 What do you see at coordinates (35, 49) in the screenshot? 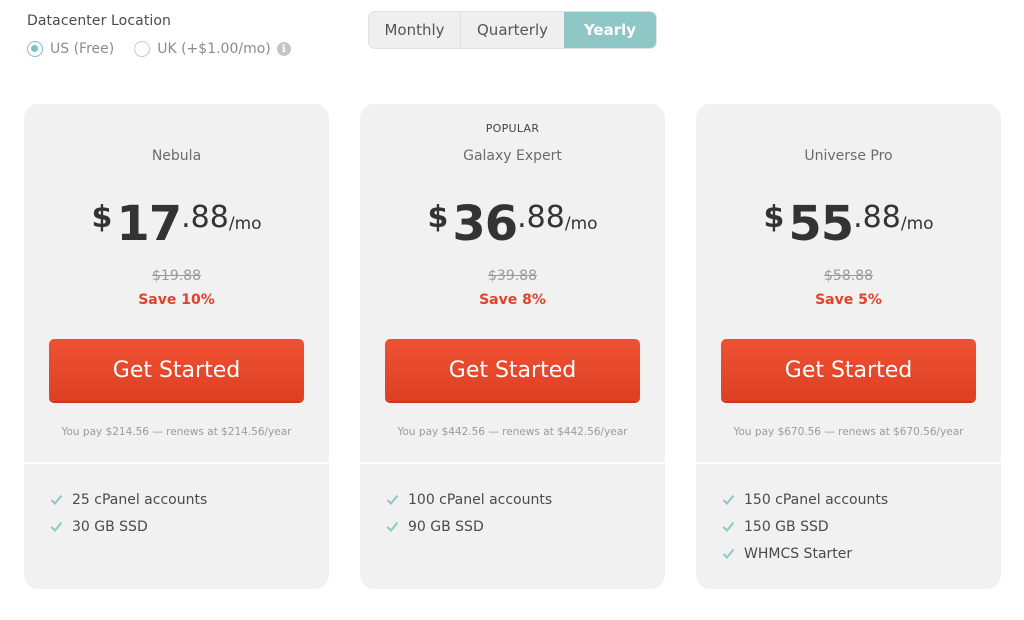
I see `radio-us` at bounding box center [35, 49].